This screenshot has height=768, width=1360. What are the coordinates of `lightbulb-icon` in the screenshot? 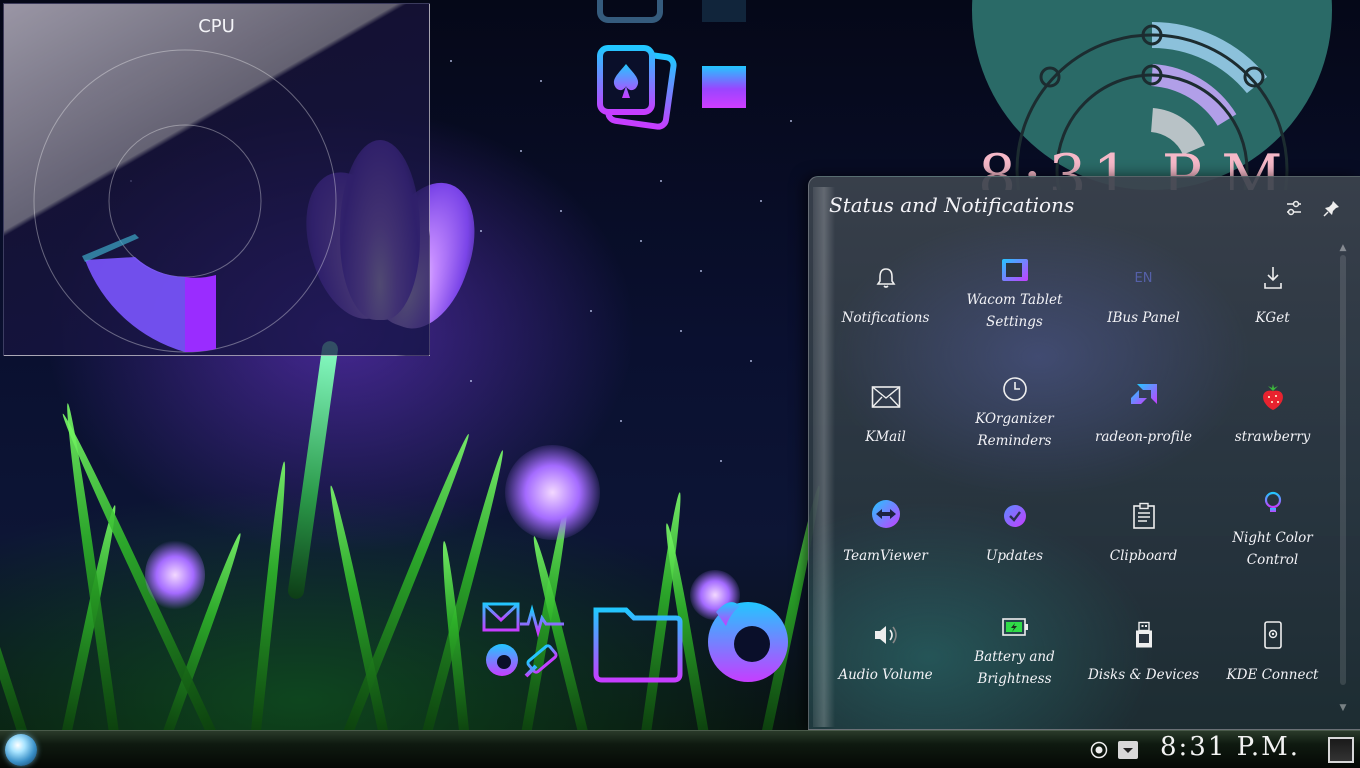 It's located at (1273, 504).